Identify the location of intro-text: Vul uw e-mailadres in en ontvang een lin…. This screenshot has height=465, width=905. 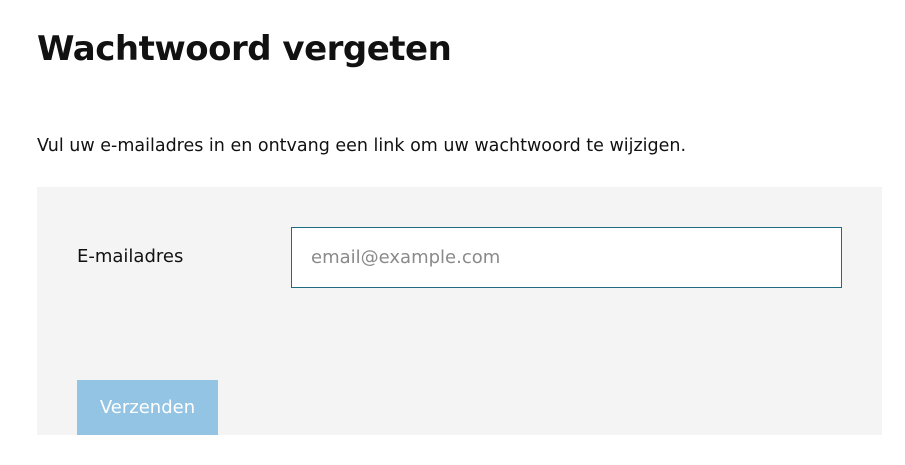
(362, 146).